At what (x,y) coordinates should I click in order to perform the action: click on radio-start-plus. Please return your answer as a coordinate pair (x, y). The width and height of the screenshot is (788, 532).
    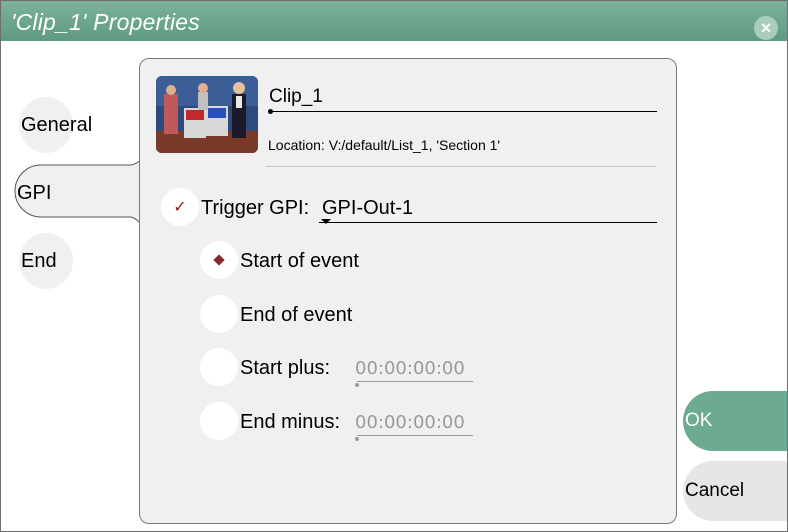
    Looking at the image, I should click on (219, 367).